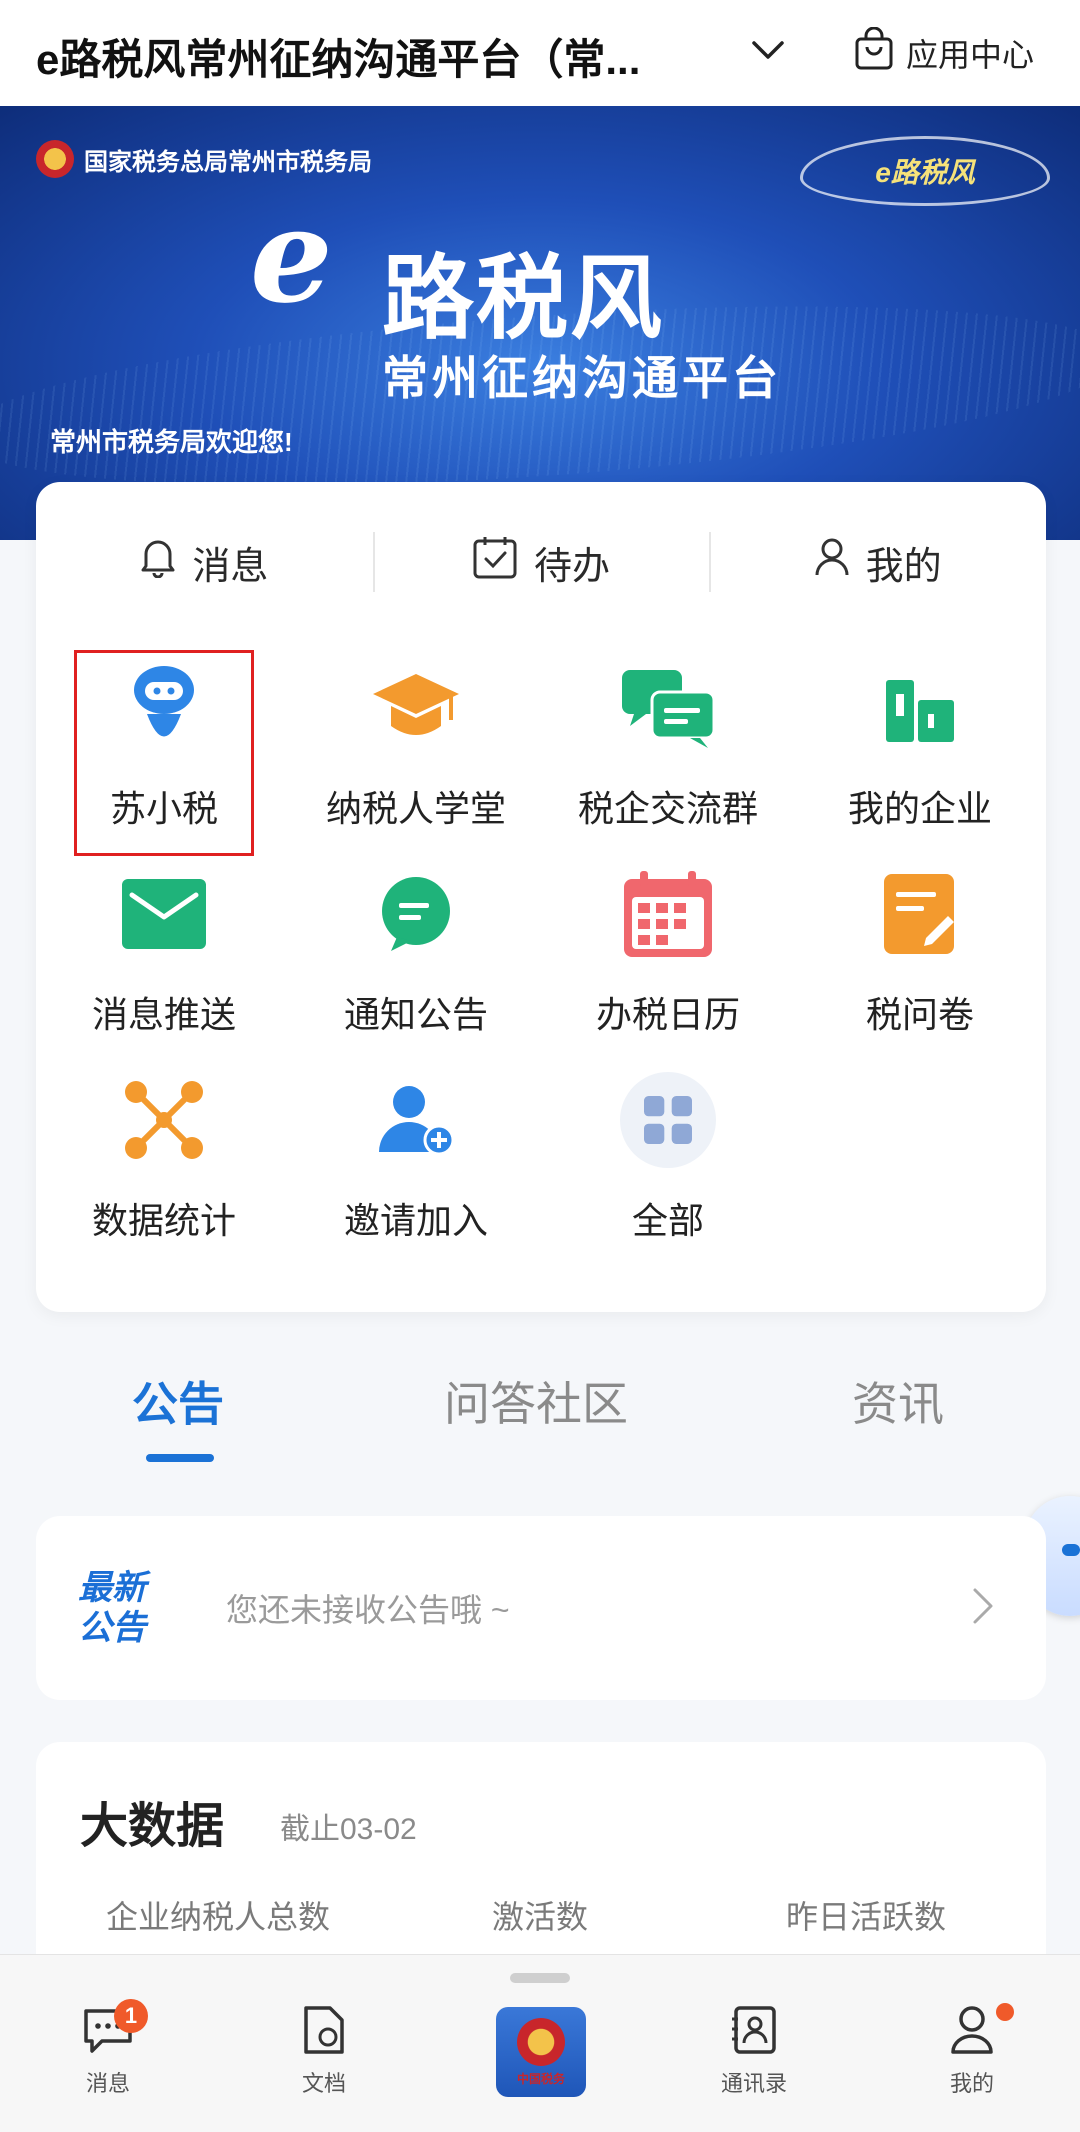  What do you see at coordinates (983, 1608) in the screenshot?
I see `chevron-right-icon` at bounding box center [983, 1608].